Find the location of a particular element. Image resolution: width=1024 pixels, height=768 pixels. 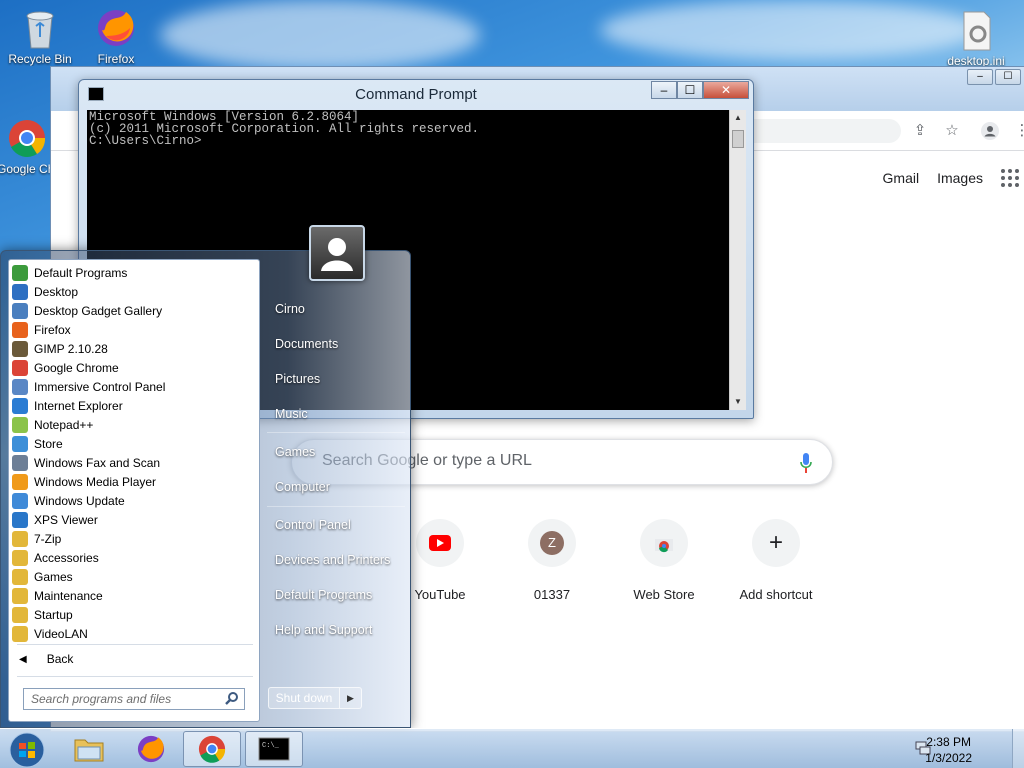

start-item-user: Cirno is located at coordinates (290, 309).